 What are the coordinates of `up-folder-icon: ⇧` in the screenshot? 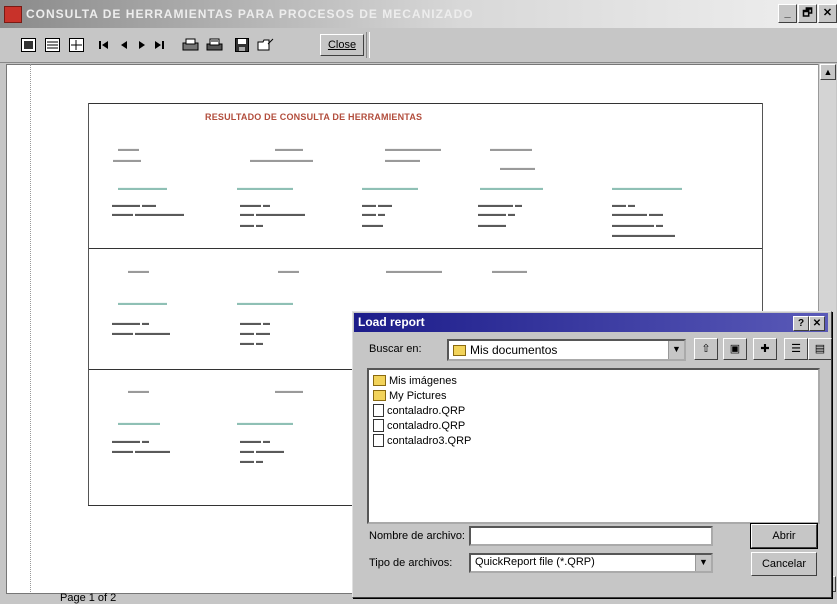 It's located at (706, 349).